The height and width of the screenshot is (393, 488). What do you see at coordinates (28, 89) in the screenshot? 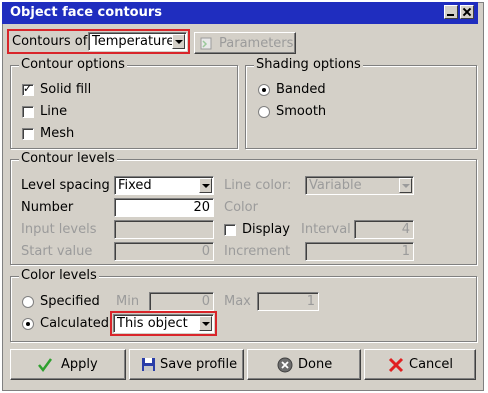
I see `solid-fill-checkbox` at bounding box center [28, 89].